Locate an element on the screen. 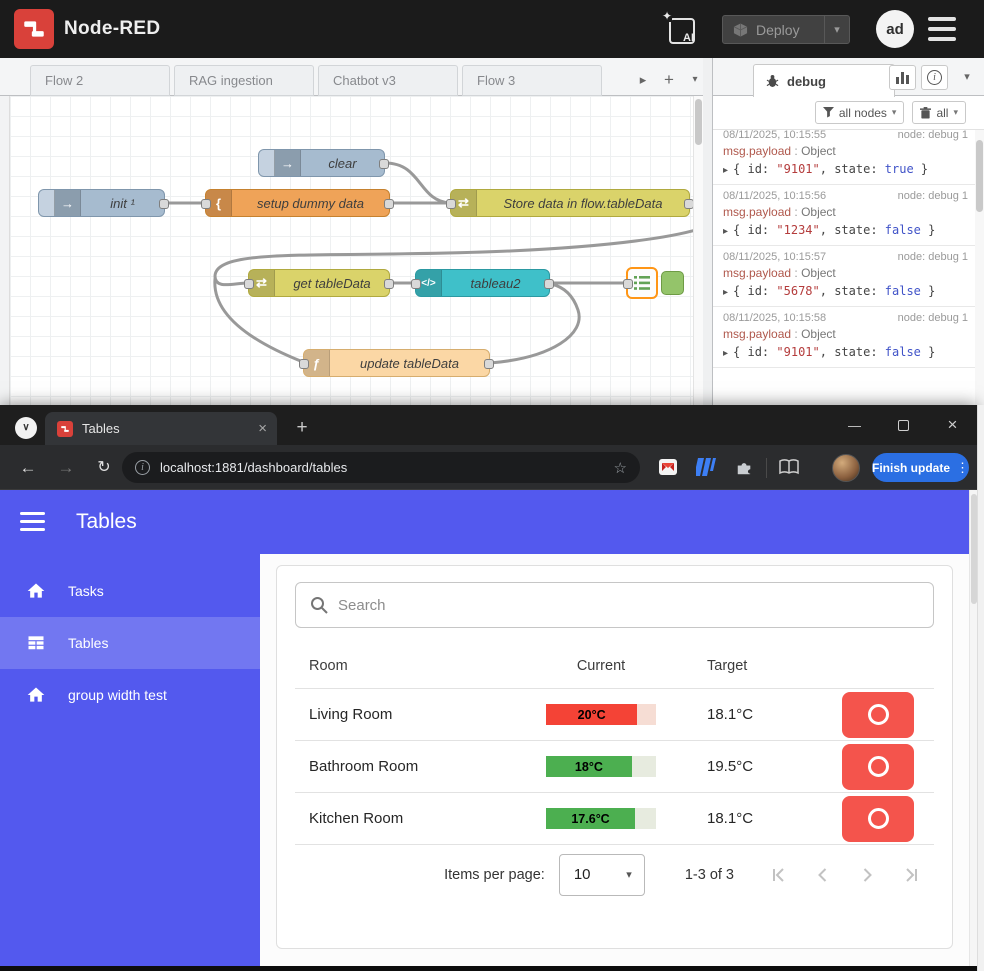 This screenshot has height=971, width=984. ai-assistant-button: AI ✦ is located at coordinates (681, 29).